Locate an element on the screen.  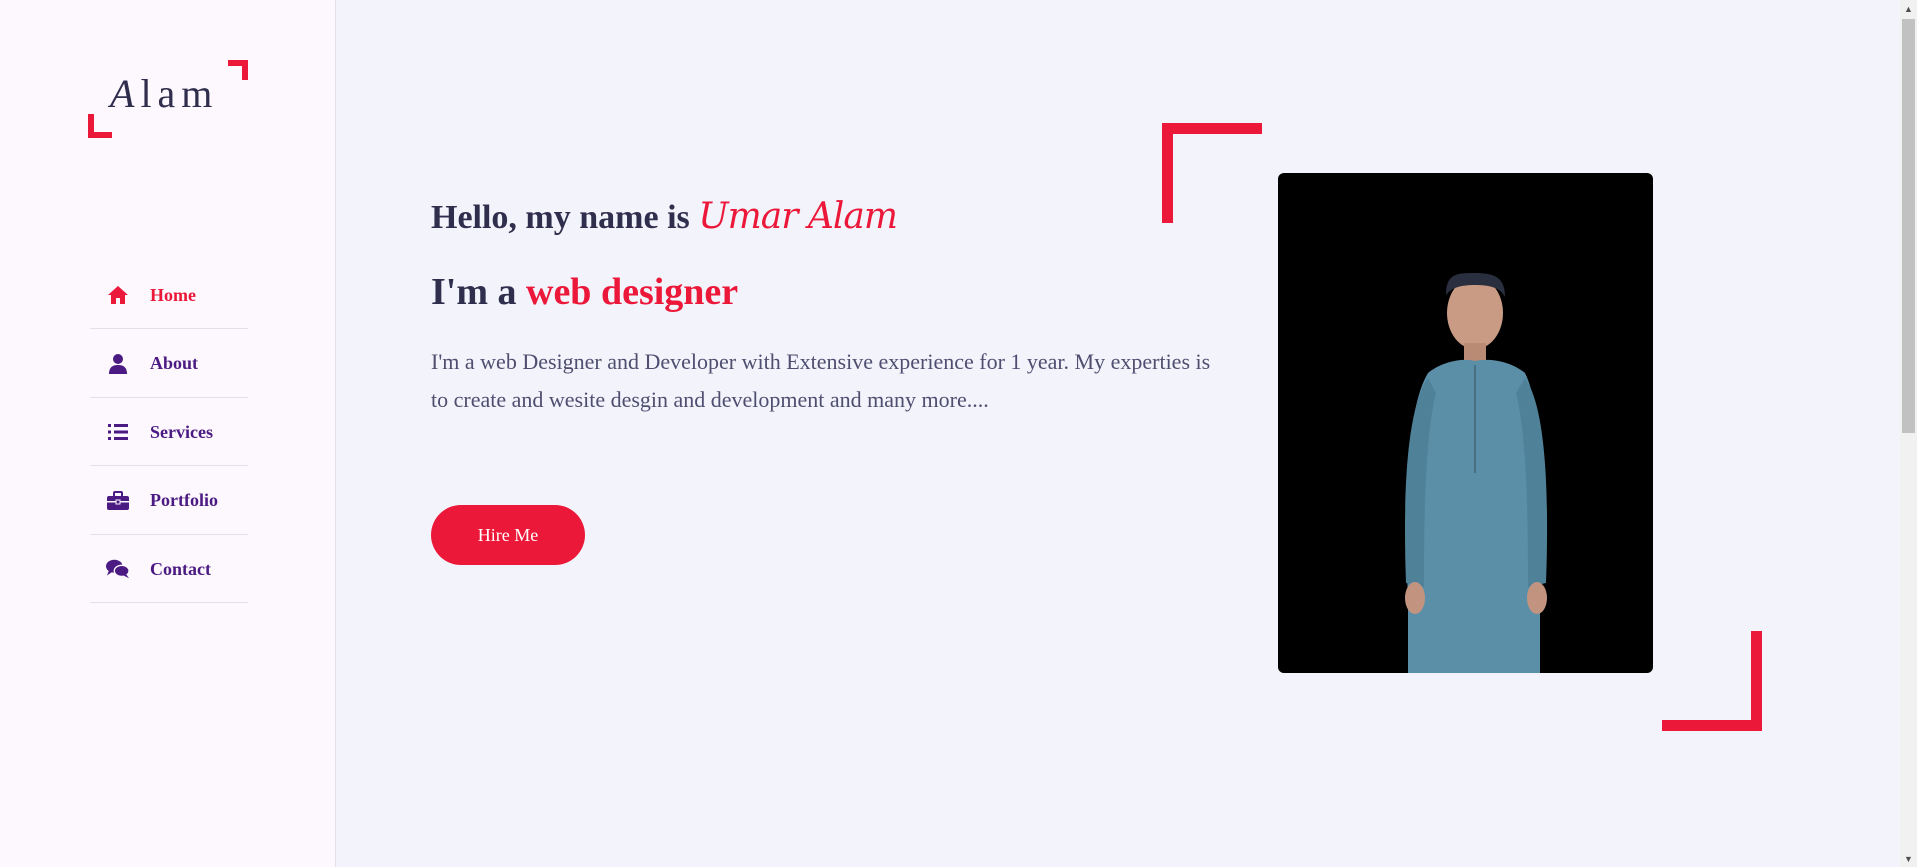
photo-frame-corner-bottom-right is located at coordinates (1712, 681).